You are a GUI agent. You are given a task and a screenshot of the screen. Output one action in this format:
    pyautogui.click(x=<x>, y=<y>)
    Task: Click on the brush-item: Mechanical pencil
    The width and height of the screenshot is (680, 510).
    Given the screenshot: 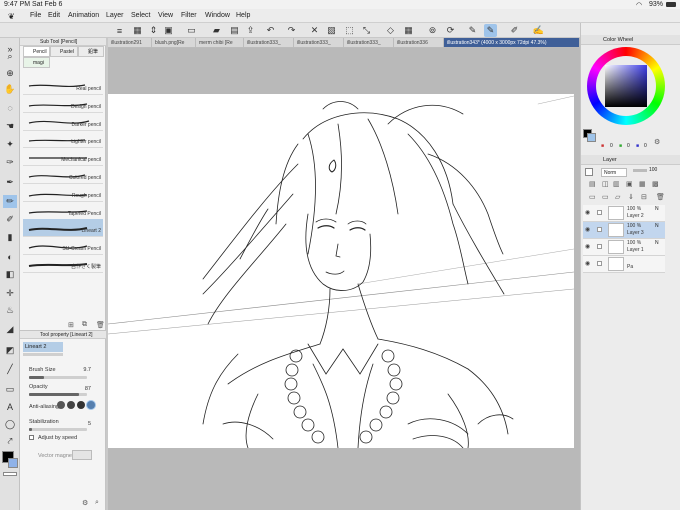 What is the action you would take?
    pyautogui.click(x=63, y=157)
    